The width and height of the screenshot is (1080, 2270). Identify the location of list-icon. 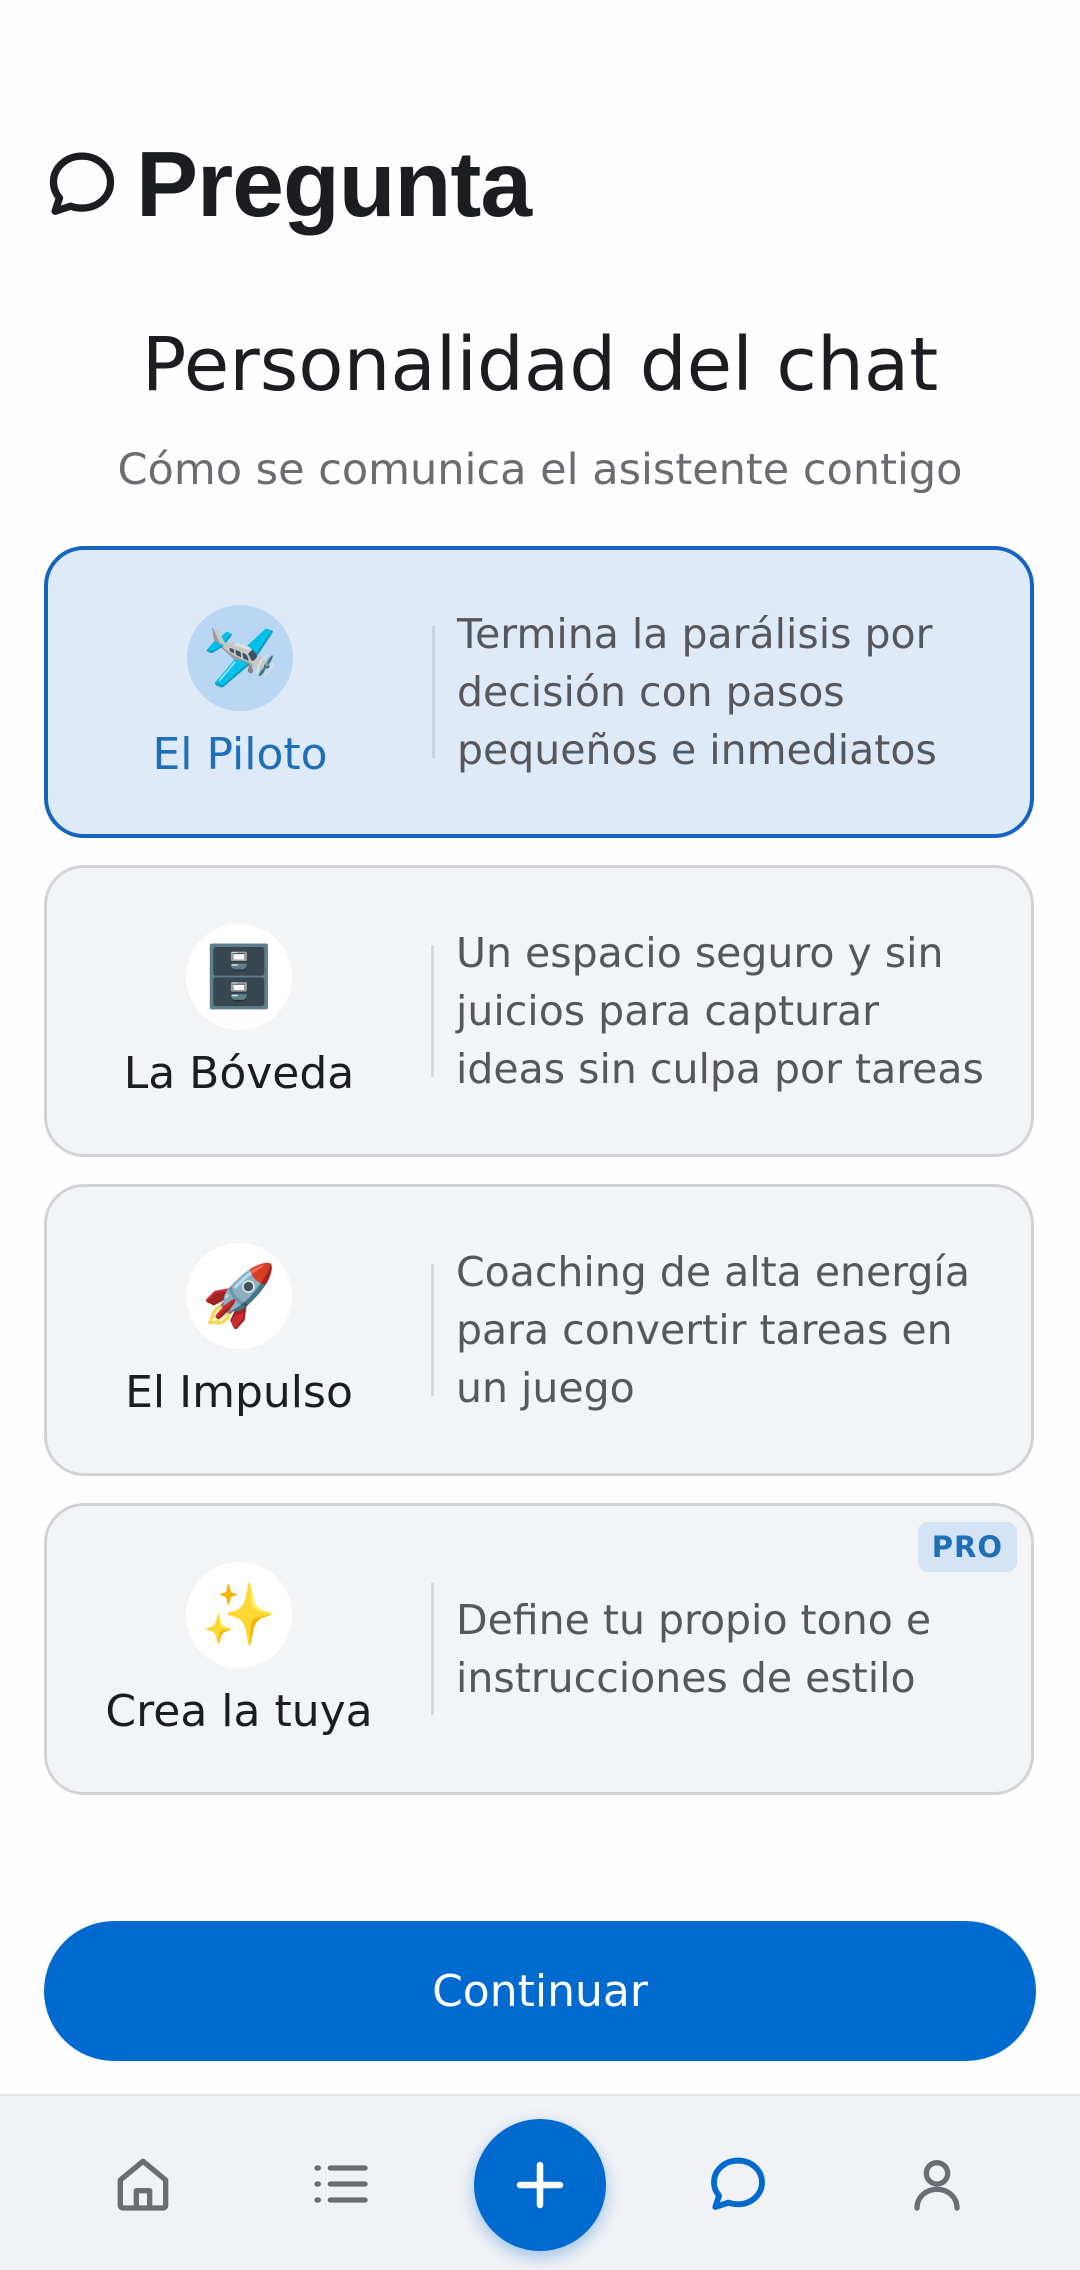
(341, 2184).